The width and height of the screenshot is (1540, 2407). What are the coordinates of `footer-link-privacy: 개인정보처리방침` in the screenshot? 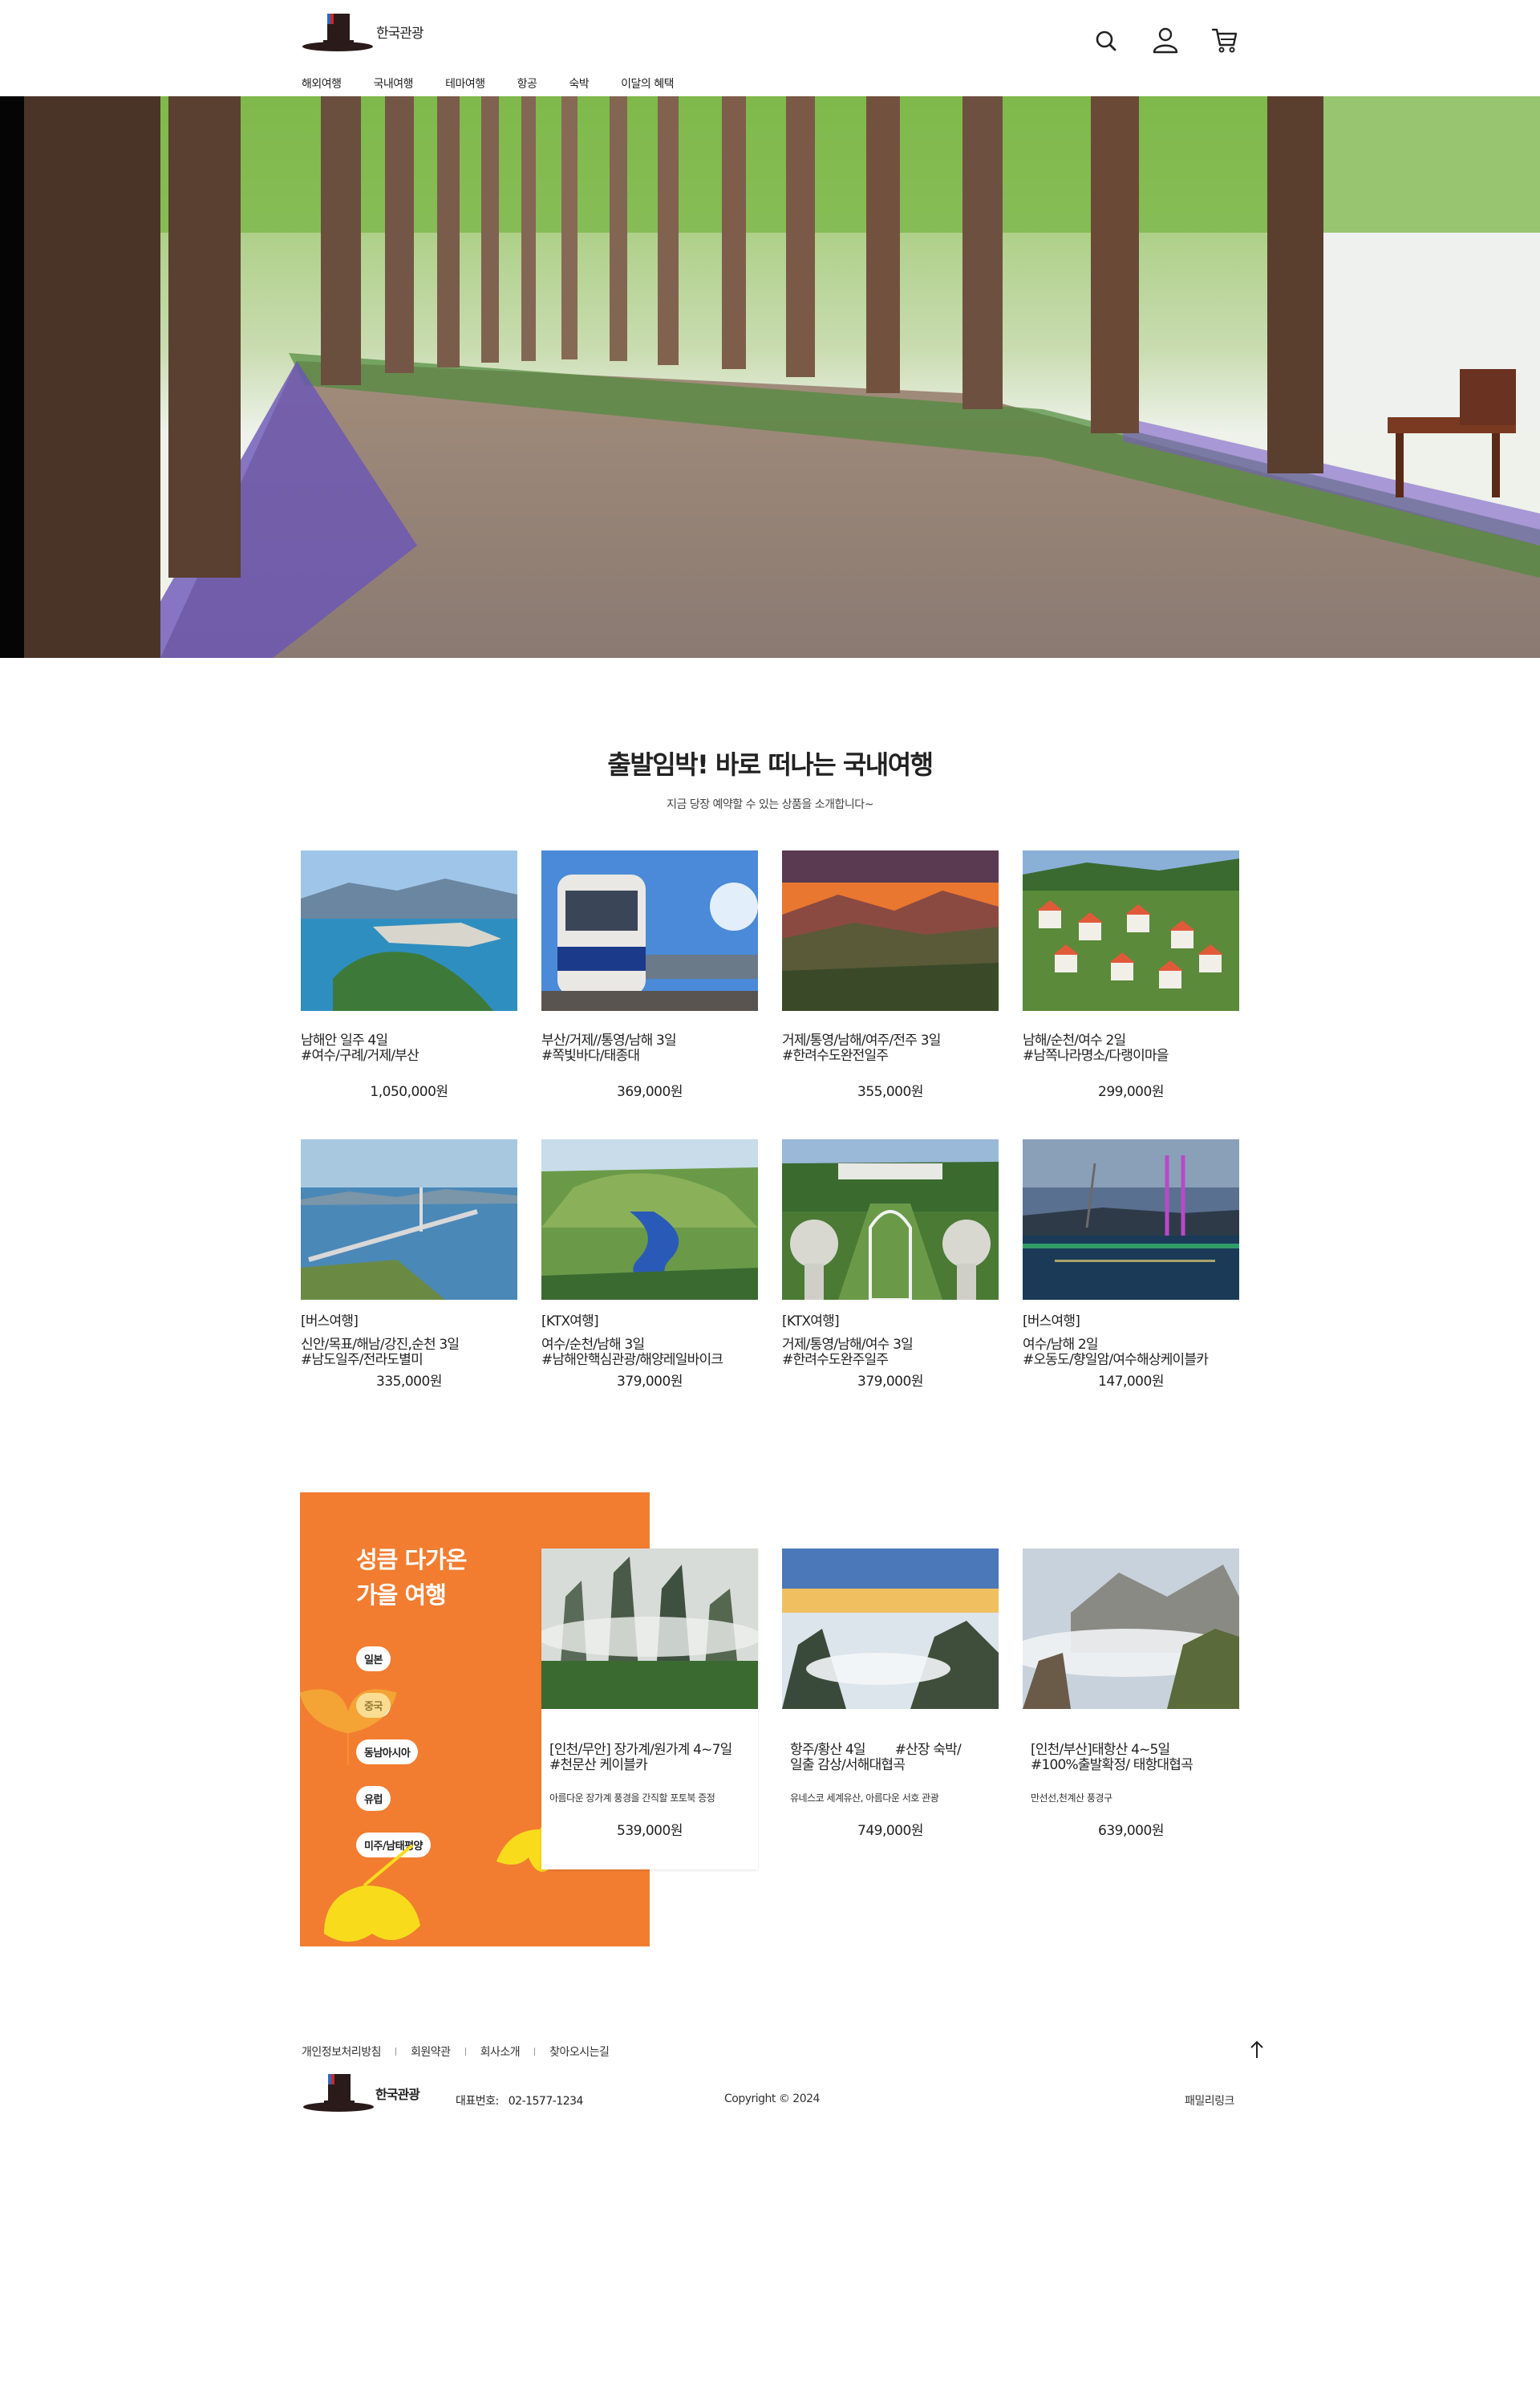 It's located at (342, 2052).